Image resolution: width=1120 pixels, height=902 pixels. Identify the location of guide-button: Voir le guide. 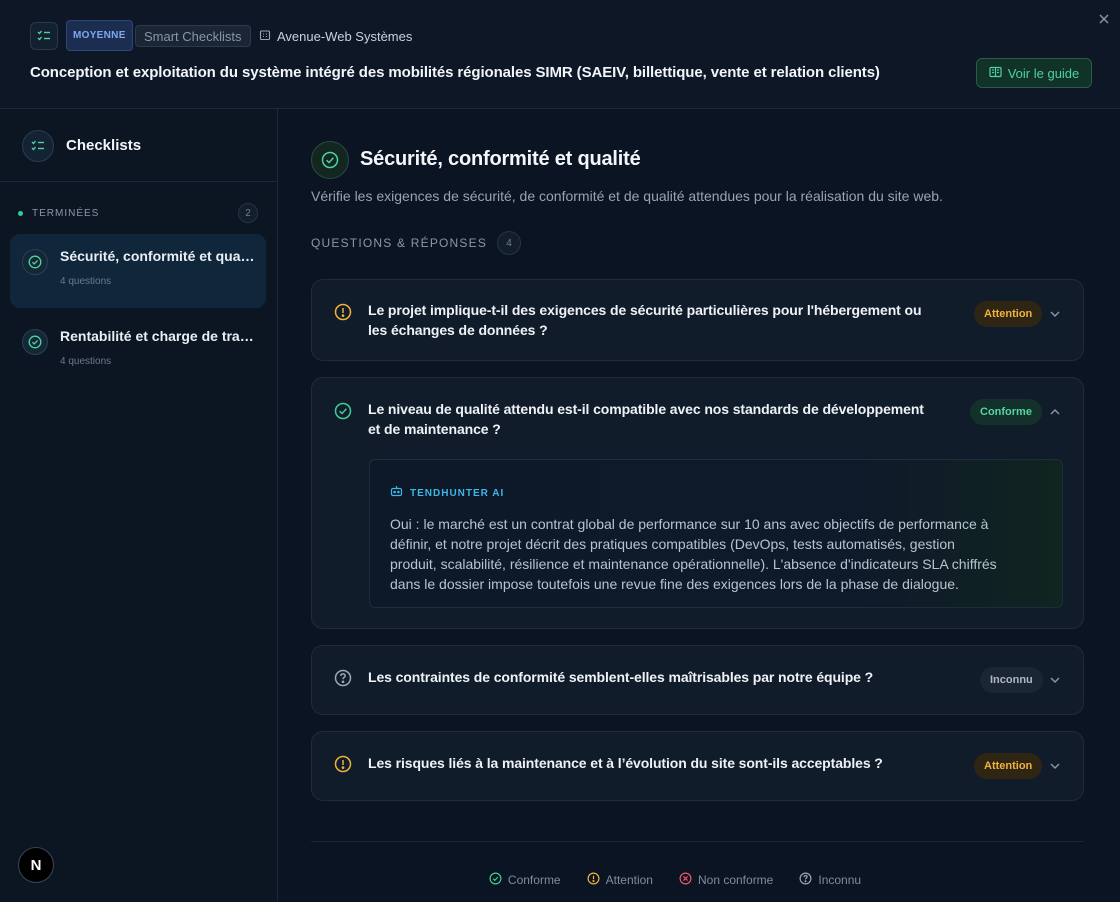
(1034, 73).